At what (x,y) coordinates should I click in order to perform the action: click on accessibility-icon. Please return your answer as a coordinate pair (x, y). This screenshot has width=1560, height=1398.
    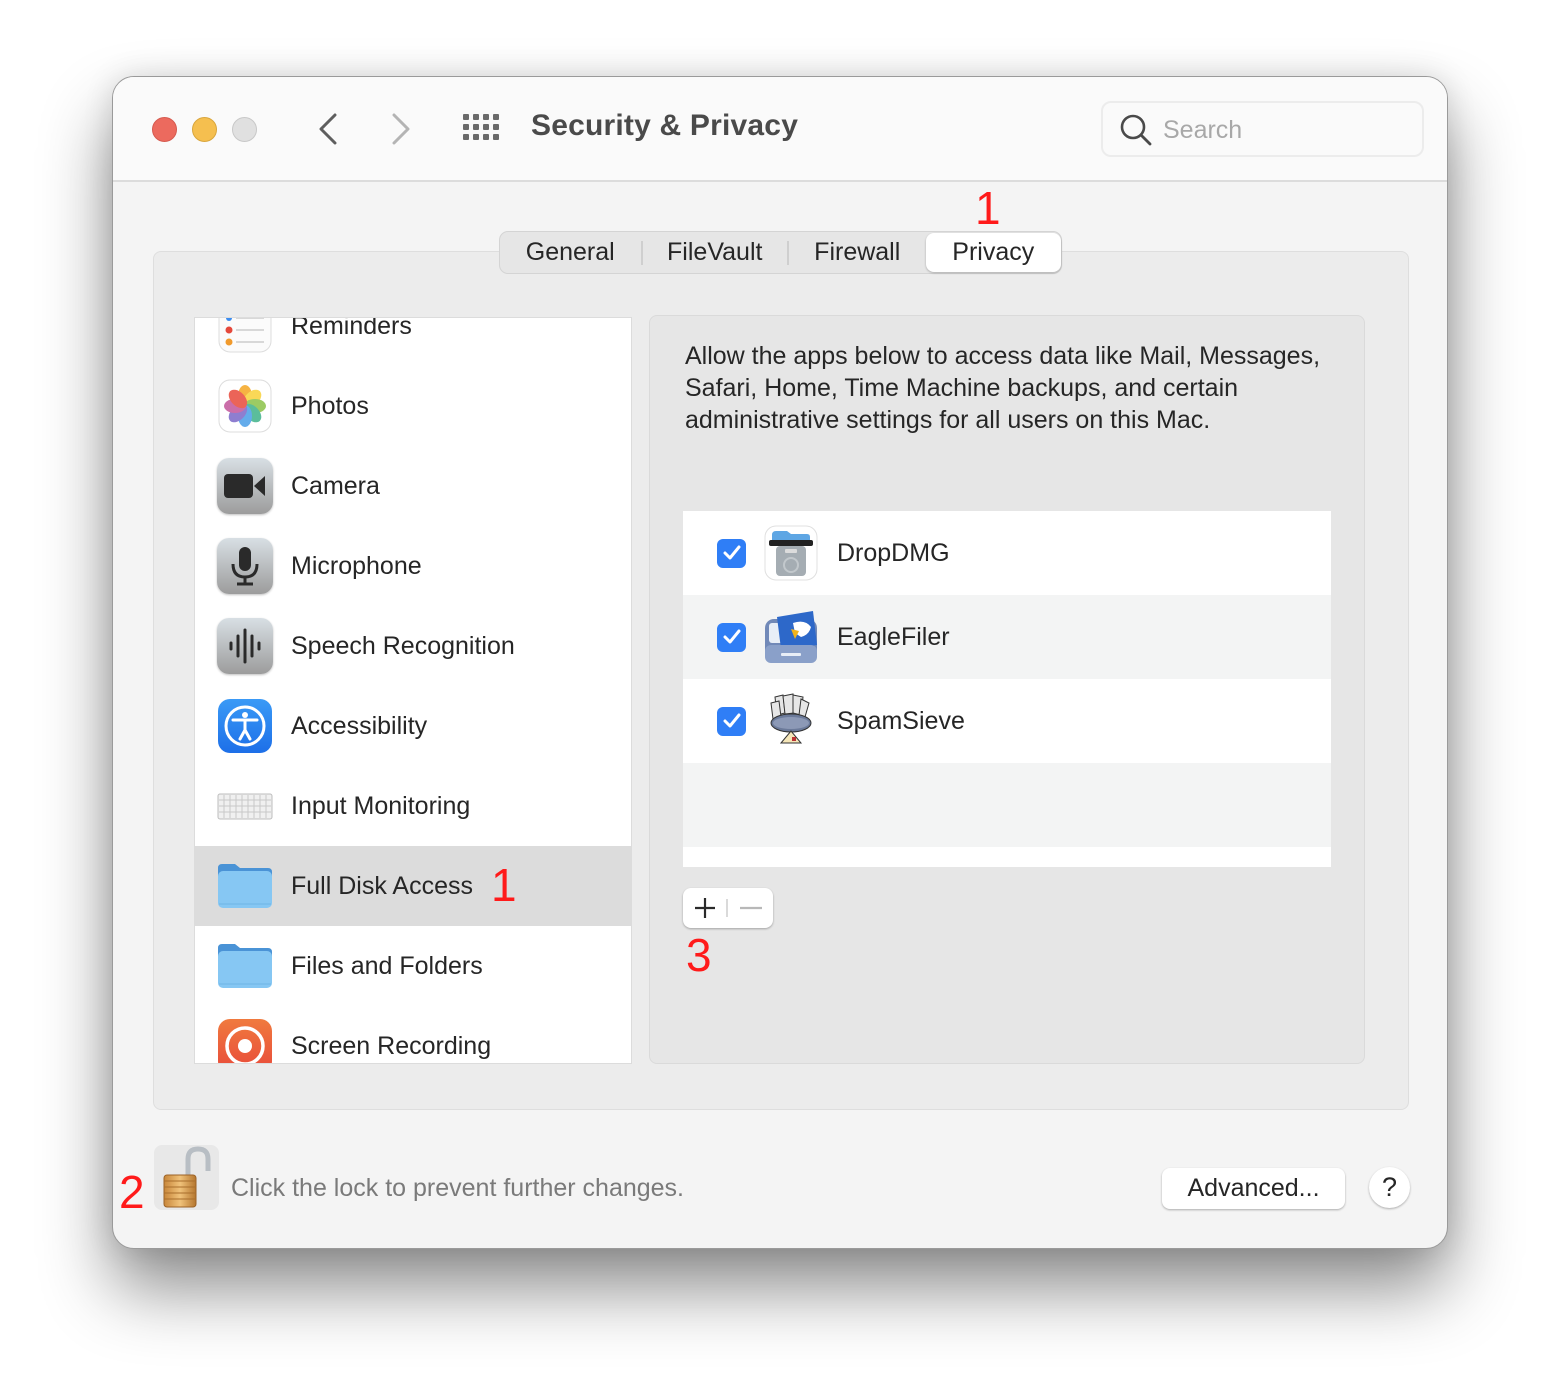
    Looking at the image, I should click on (245, 726).